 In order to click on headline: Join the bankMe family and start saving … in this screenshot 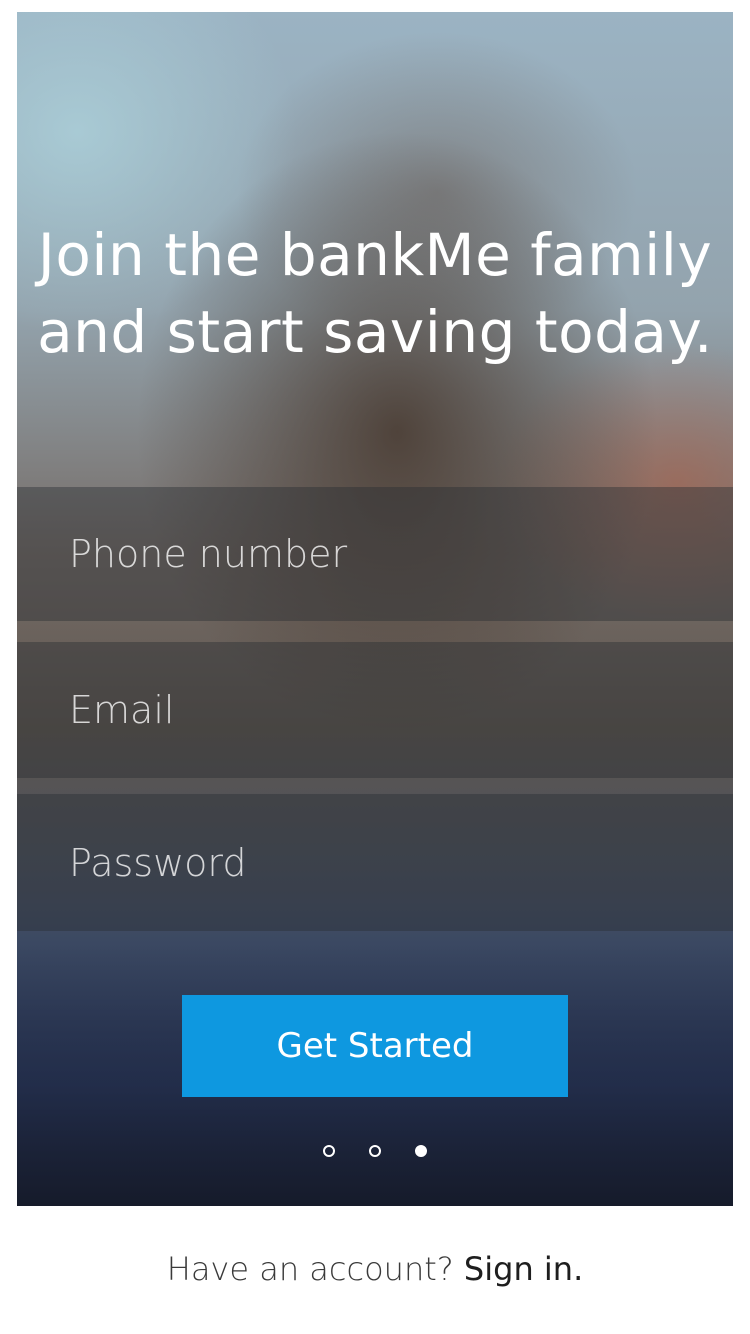, I will do `click(375, 293)`.